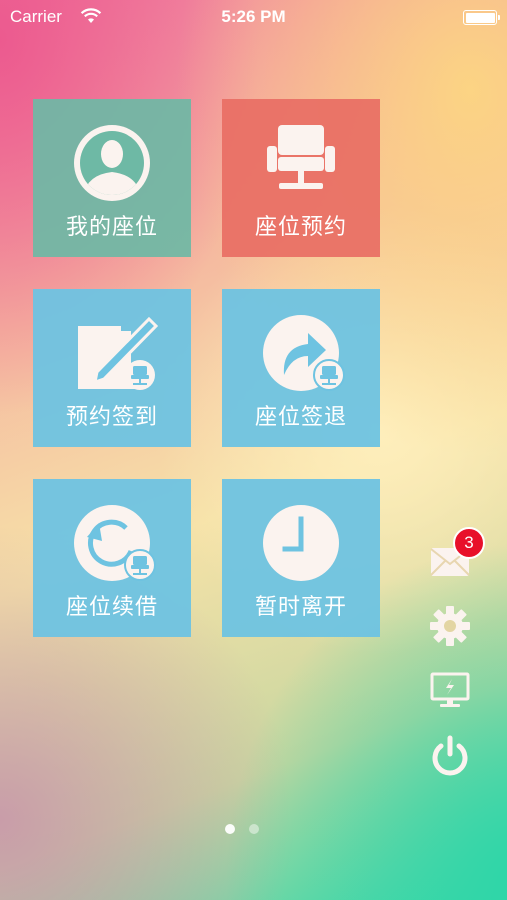  I want to click on power-icon, so click(450, 755).